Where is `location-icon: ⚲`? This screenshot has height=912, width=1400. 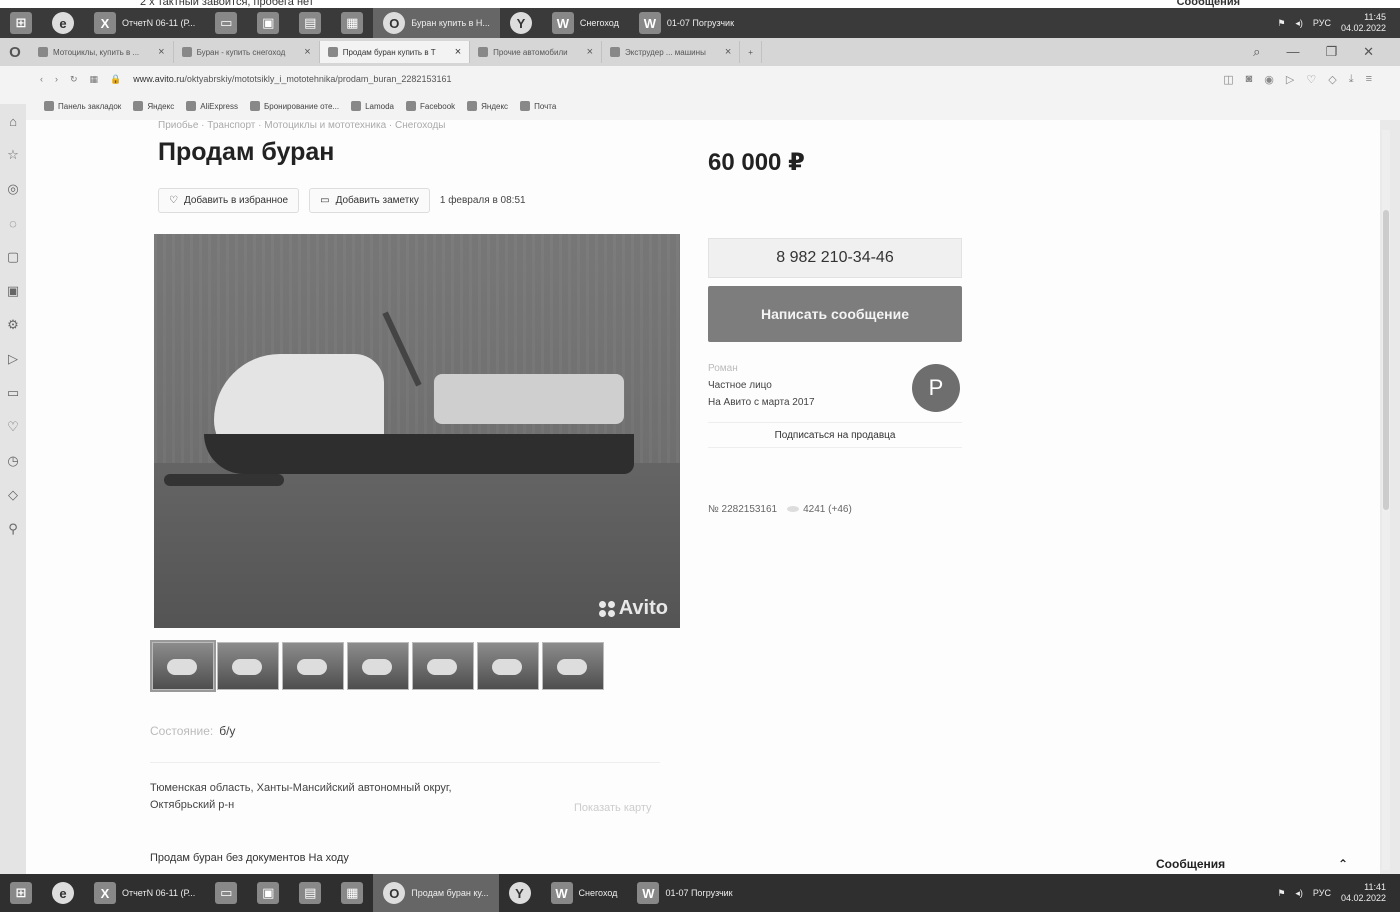
location-icon: ⚲ is located at coordinates (13, 529).